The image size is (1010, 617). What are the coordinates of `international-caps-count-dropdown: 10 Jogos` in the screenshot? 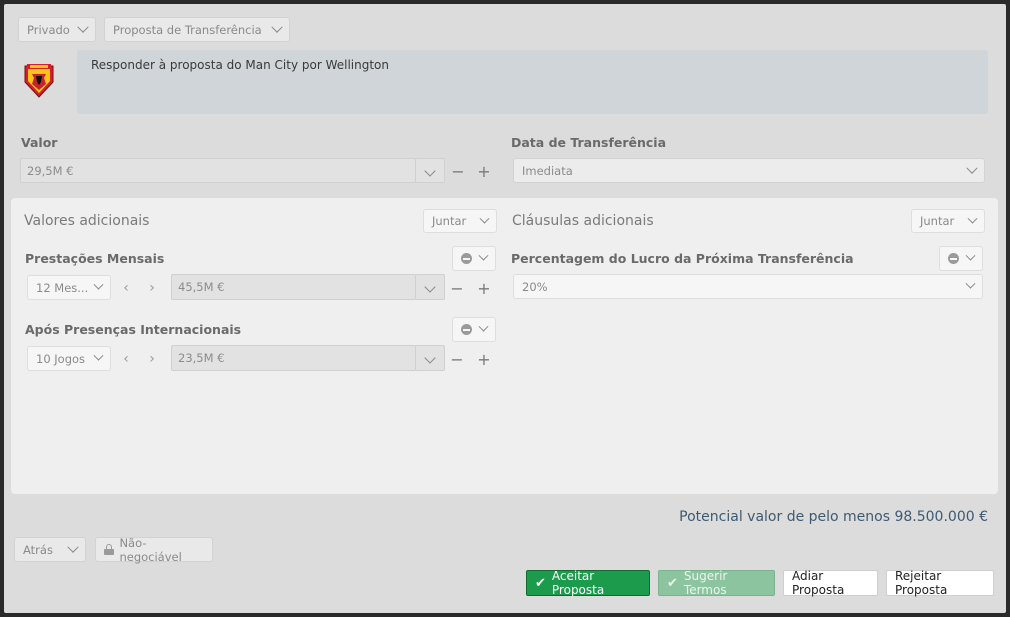 It's located at (69, 358).